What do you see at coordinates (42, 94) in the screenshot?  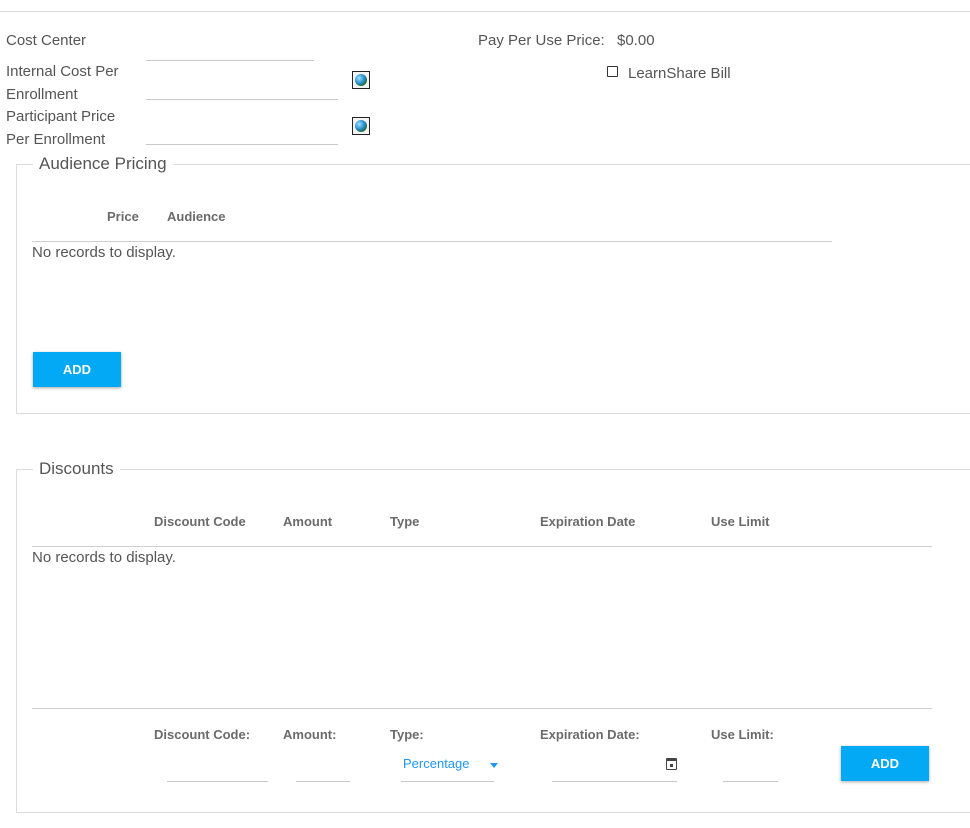 I see `internal-cost-label-line2: Enrollment` at bounding box center [42, 94].